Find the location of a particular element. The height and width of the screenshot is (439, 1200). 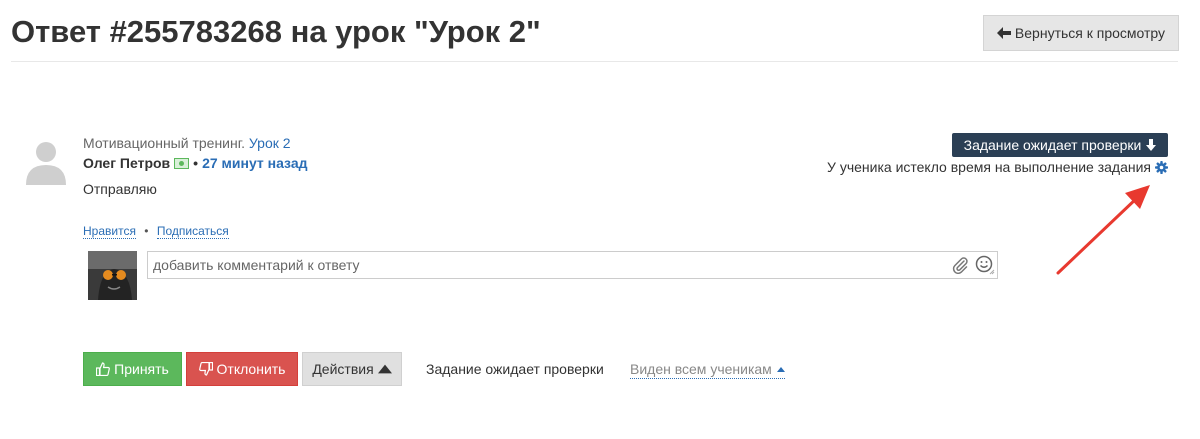

training-name: Мотивационный тренинг. is located at coordinates (164, 143).